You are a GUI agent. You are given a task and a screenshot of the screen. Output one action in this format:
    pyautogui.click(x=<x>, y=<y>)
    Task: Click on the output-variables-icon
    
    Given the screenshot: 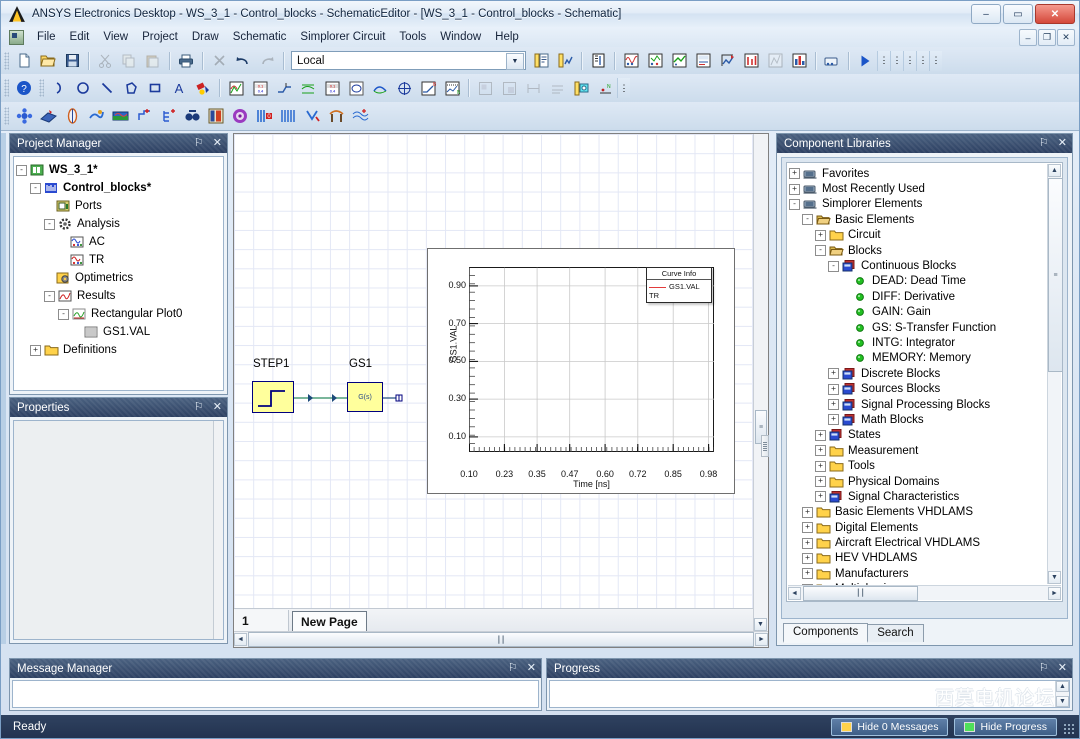 What is the action you would take?
    pyautogui.click(x=703, y=61)
    